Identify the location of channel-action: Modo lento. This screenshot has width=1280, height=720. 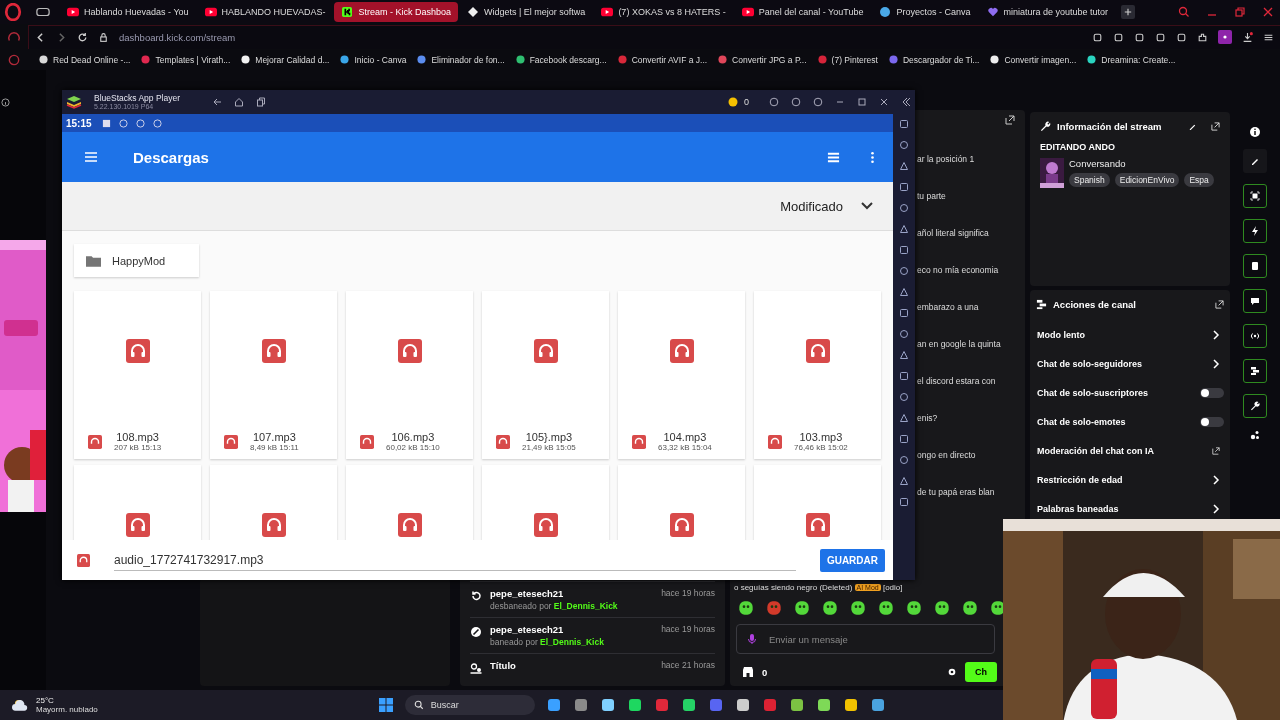
(1130, 334).